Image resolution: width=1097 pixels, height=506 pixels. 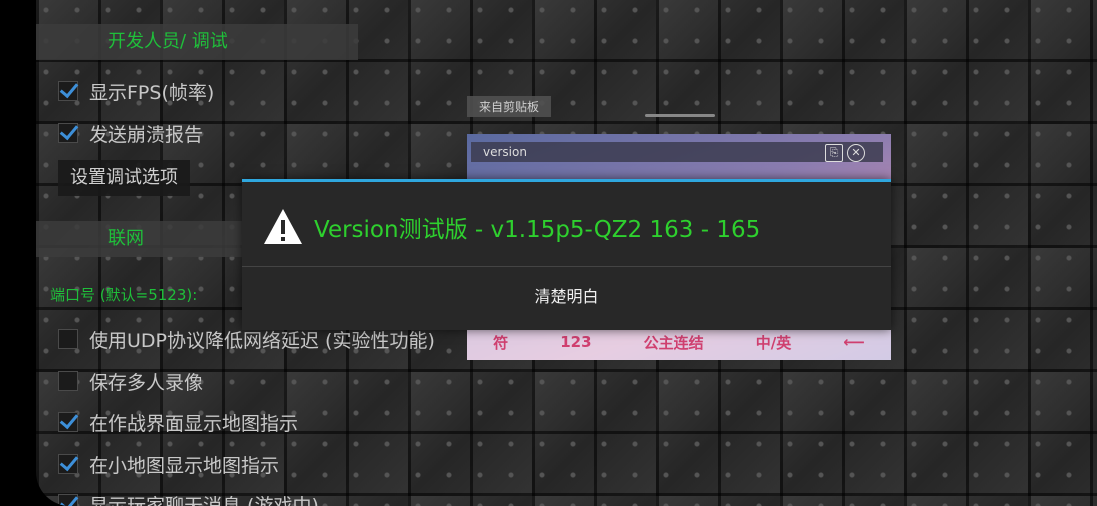 I want to click on chat-checkbox, so click(x=68, y=500).